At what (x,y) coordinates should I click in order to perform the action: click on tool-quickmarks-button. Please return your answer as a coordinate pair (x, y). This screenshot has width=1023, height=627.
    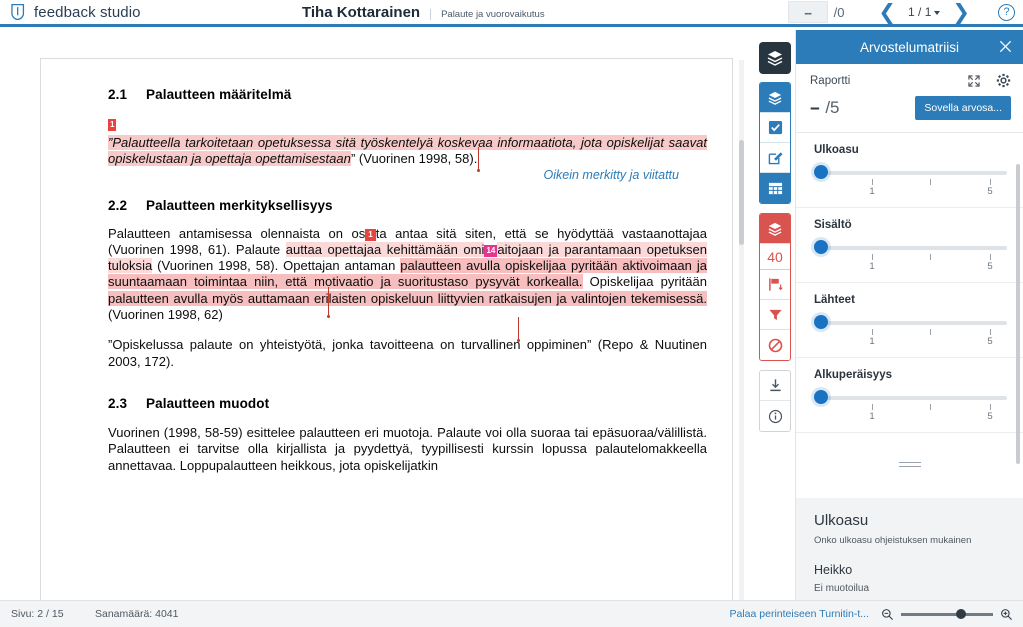
    Looking at the image, I should click on (775, 128).